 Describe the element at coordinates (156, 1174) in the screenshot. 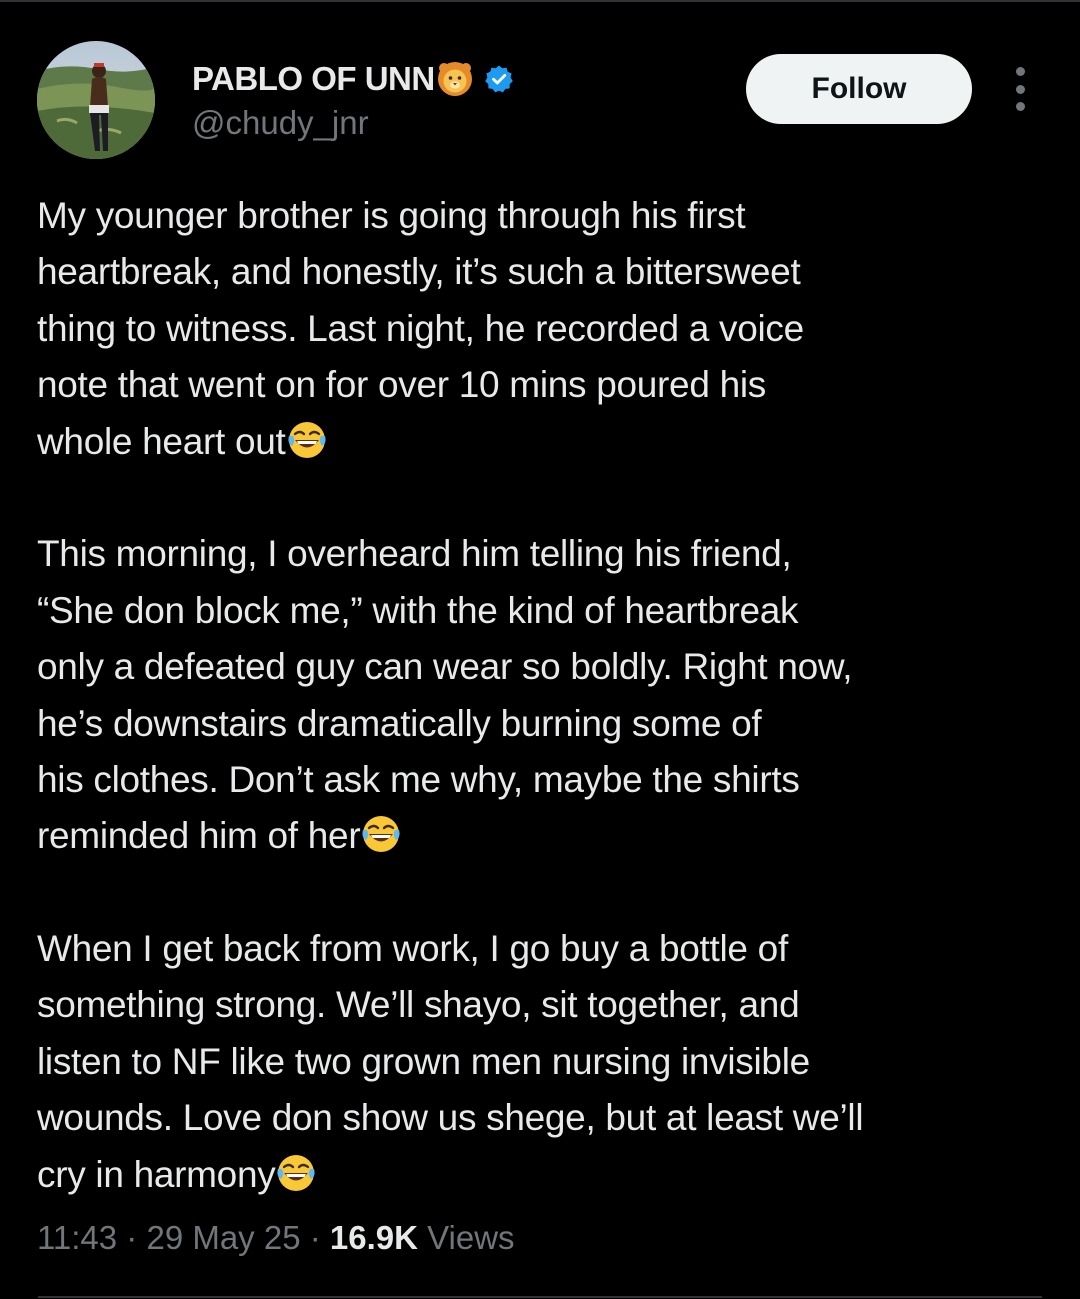

I see `tweet-line-text: cry in harmony` at that location.